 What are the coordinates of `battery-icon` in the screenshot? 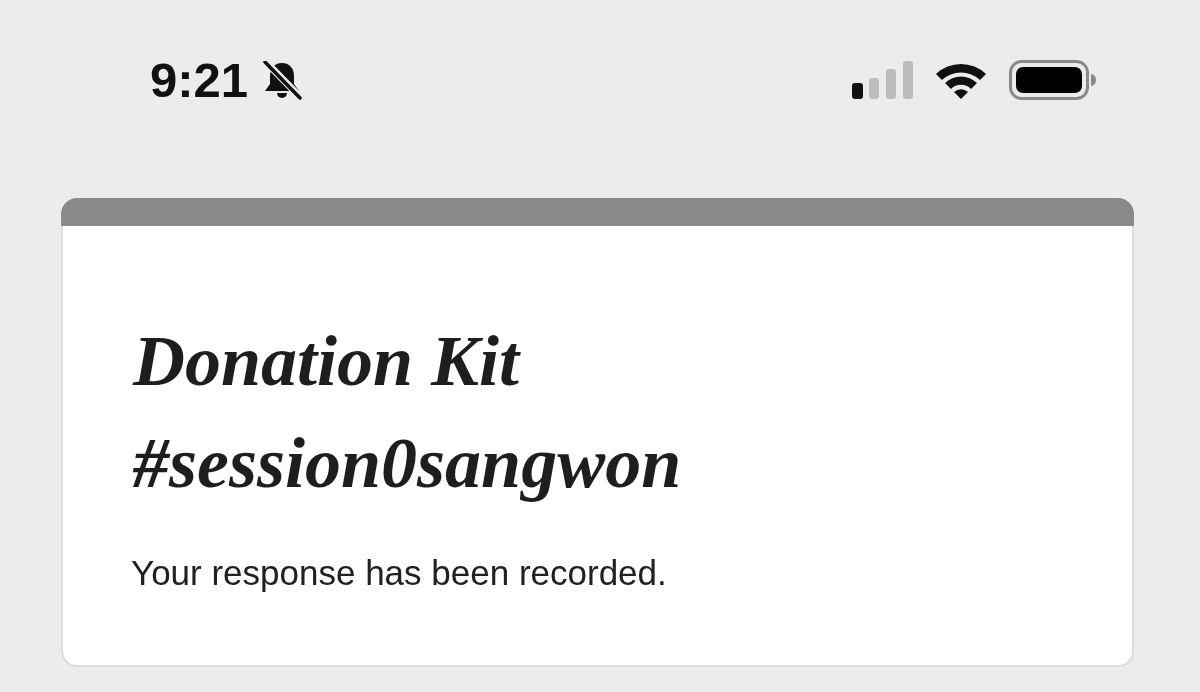 It's located at (1052, 80).